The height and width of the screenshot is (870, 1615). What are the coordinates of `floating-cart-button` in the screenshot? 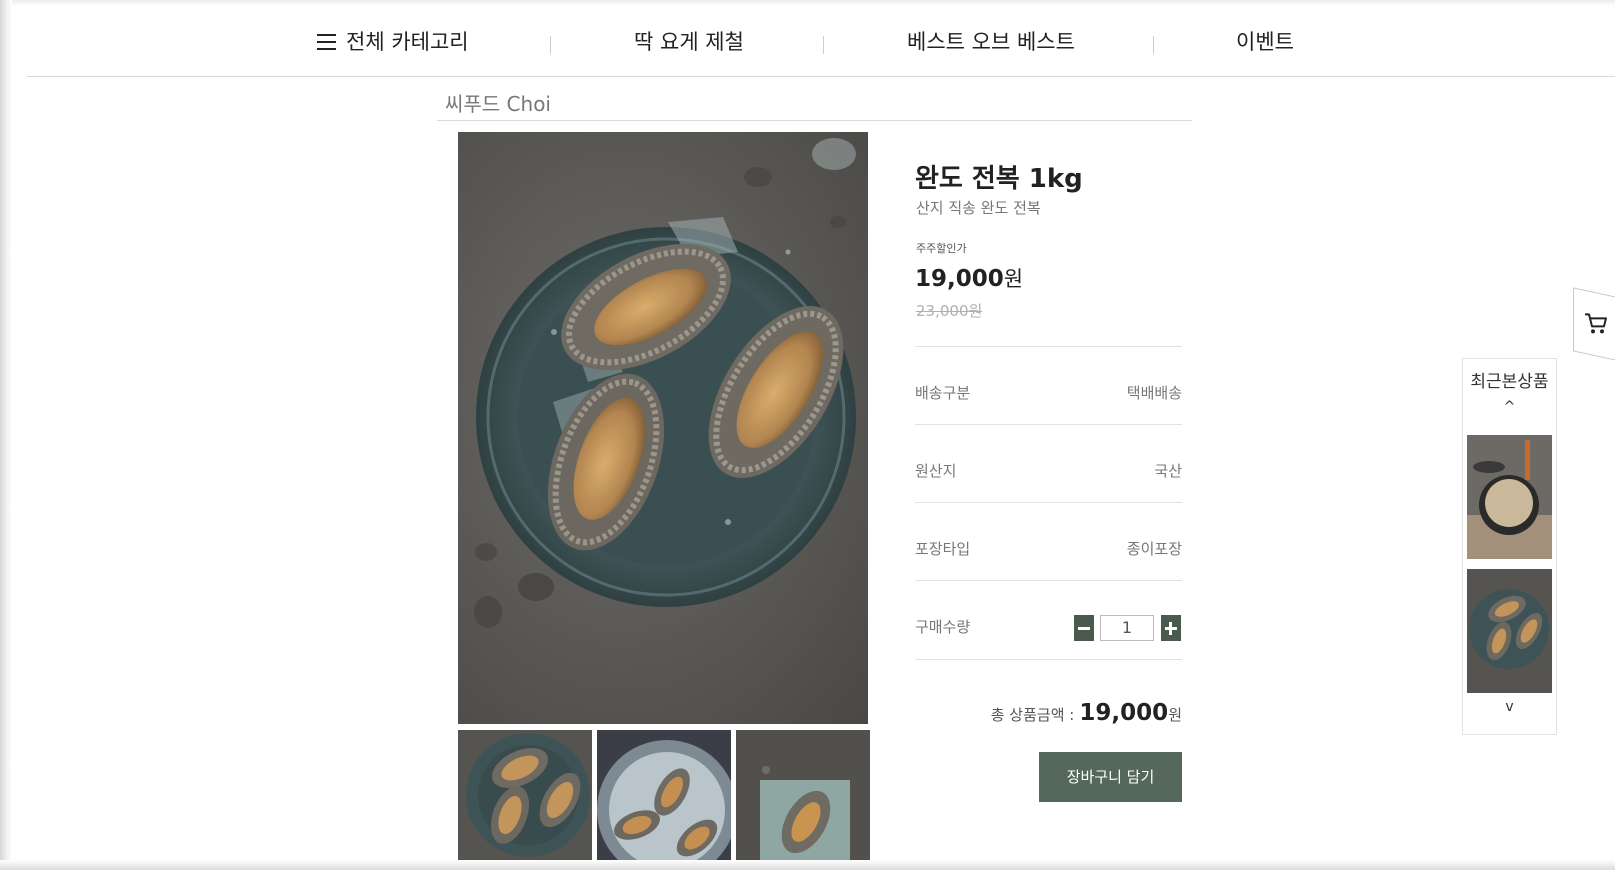 It's located at (1594, 324).